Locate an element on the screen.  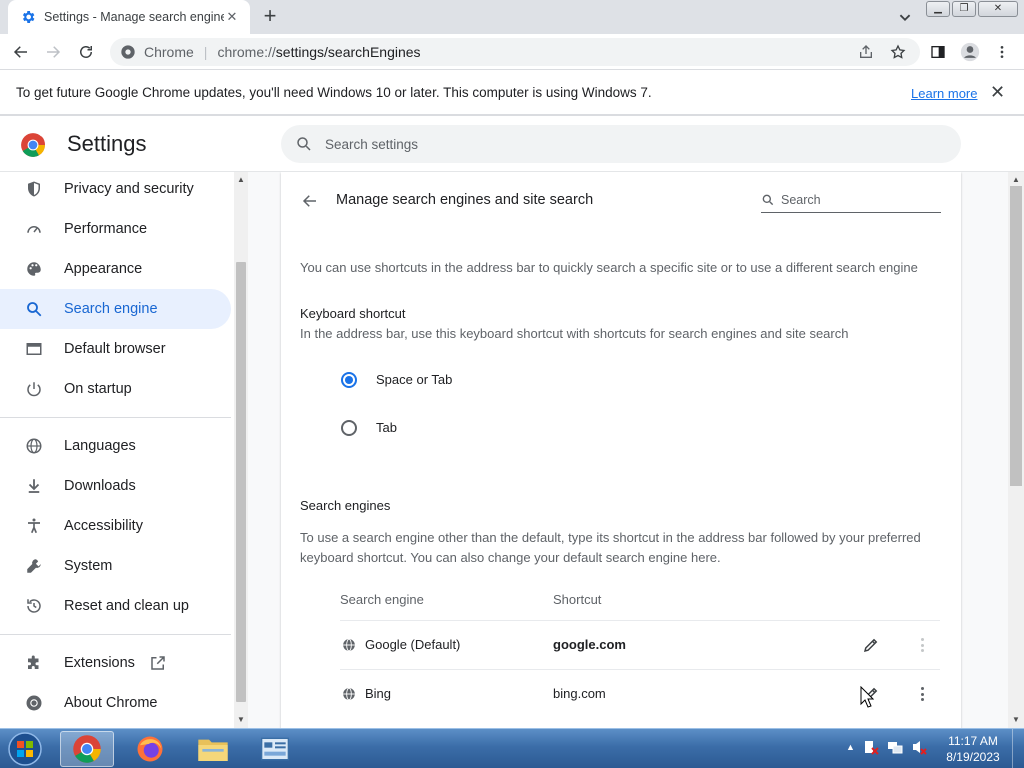
close-icon: ✕ is located at coordinates (997, 92).